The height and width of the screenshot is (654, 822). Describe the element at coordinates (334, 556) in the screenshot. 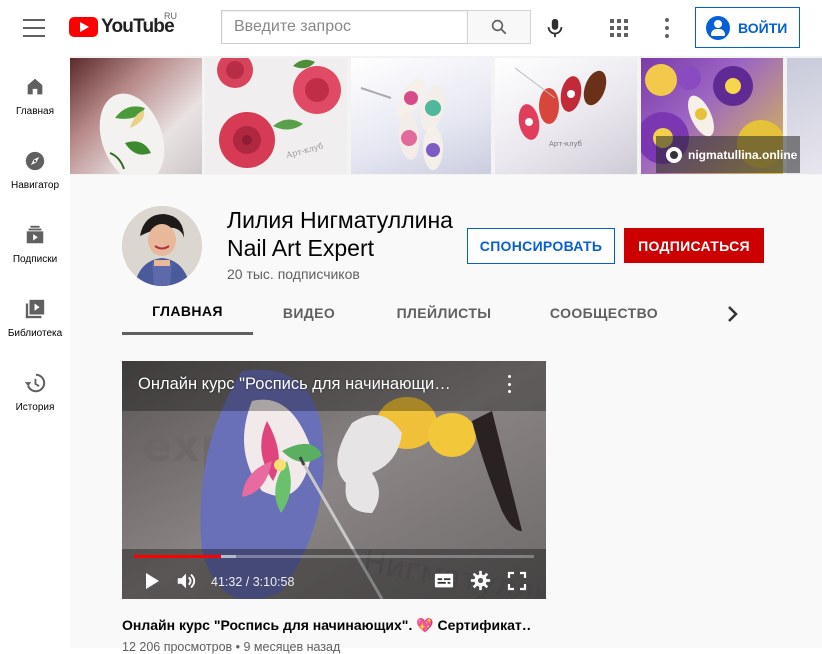

I see `video-progress-bar` at that location.